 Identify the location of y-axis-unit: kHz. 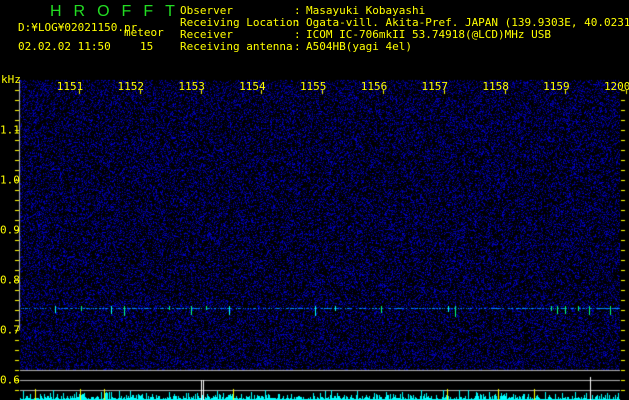
(11, 79).